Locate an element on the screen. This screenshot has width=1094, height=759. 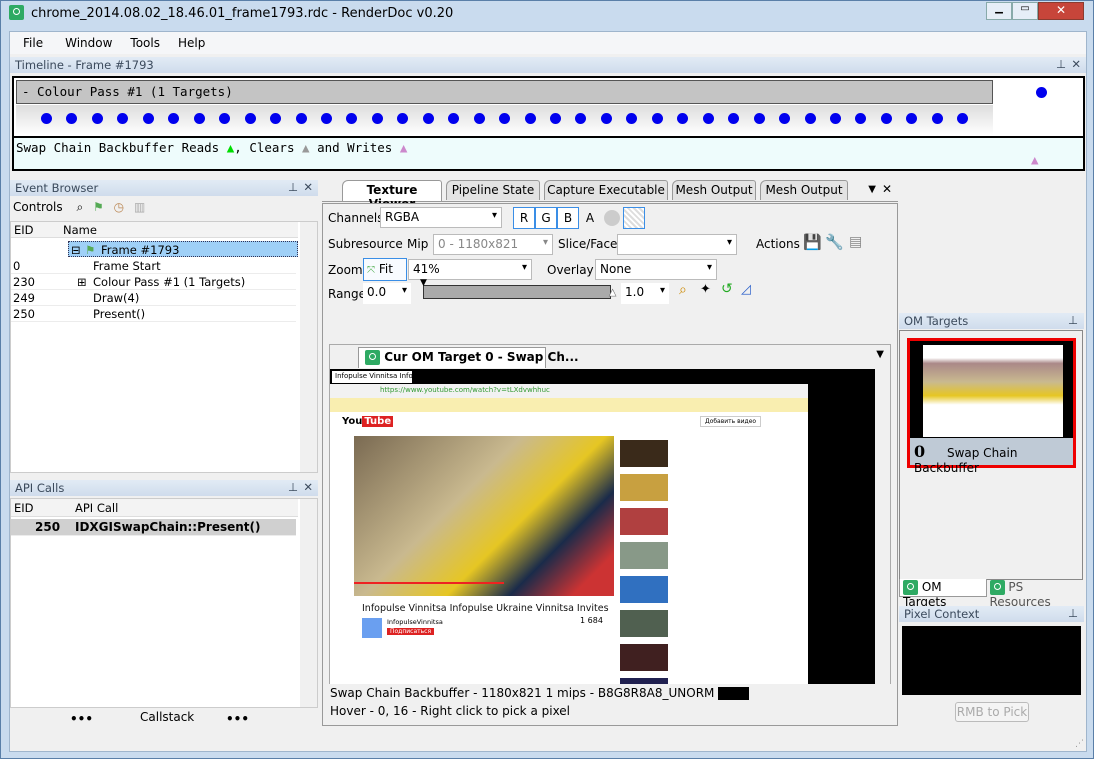
mip-select: 0 - 1180x821 is located at coordinates (493, 244).